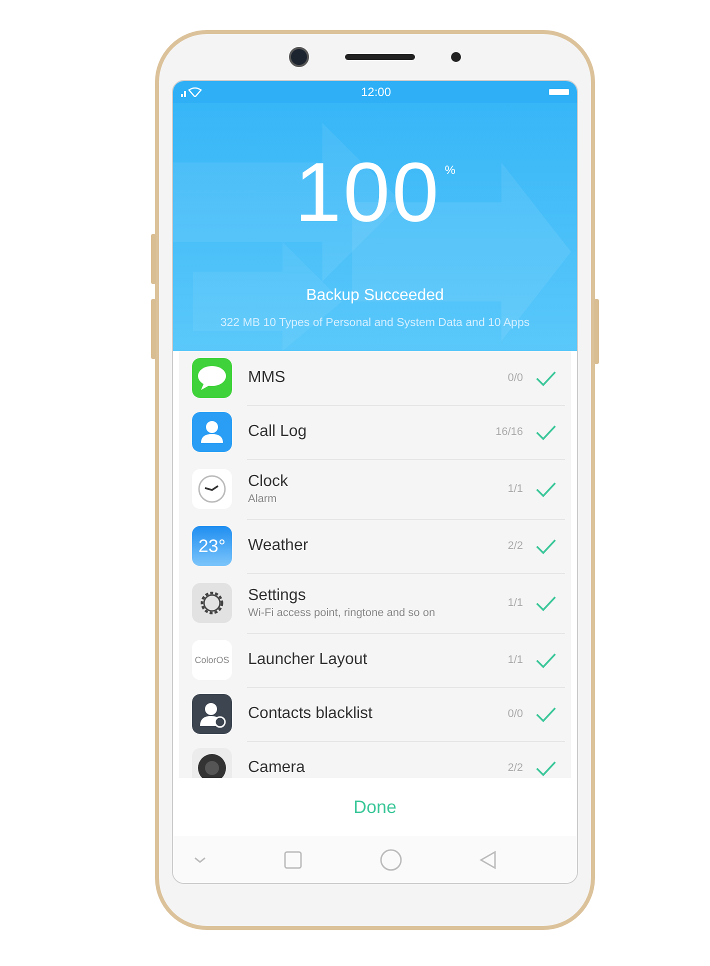 The image size is (710, 966). I want to click on item-name: MMS, so click(267, 378).